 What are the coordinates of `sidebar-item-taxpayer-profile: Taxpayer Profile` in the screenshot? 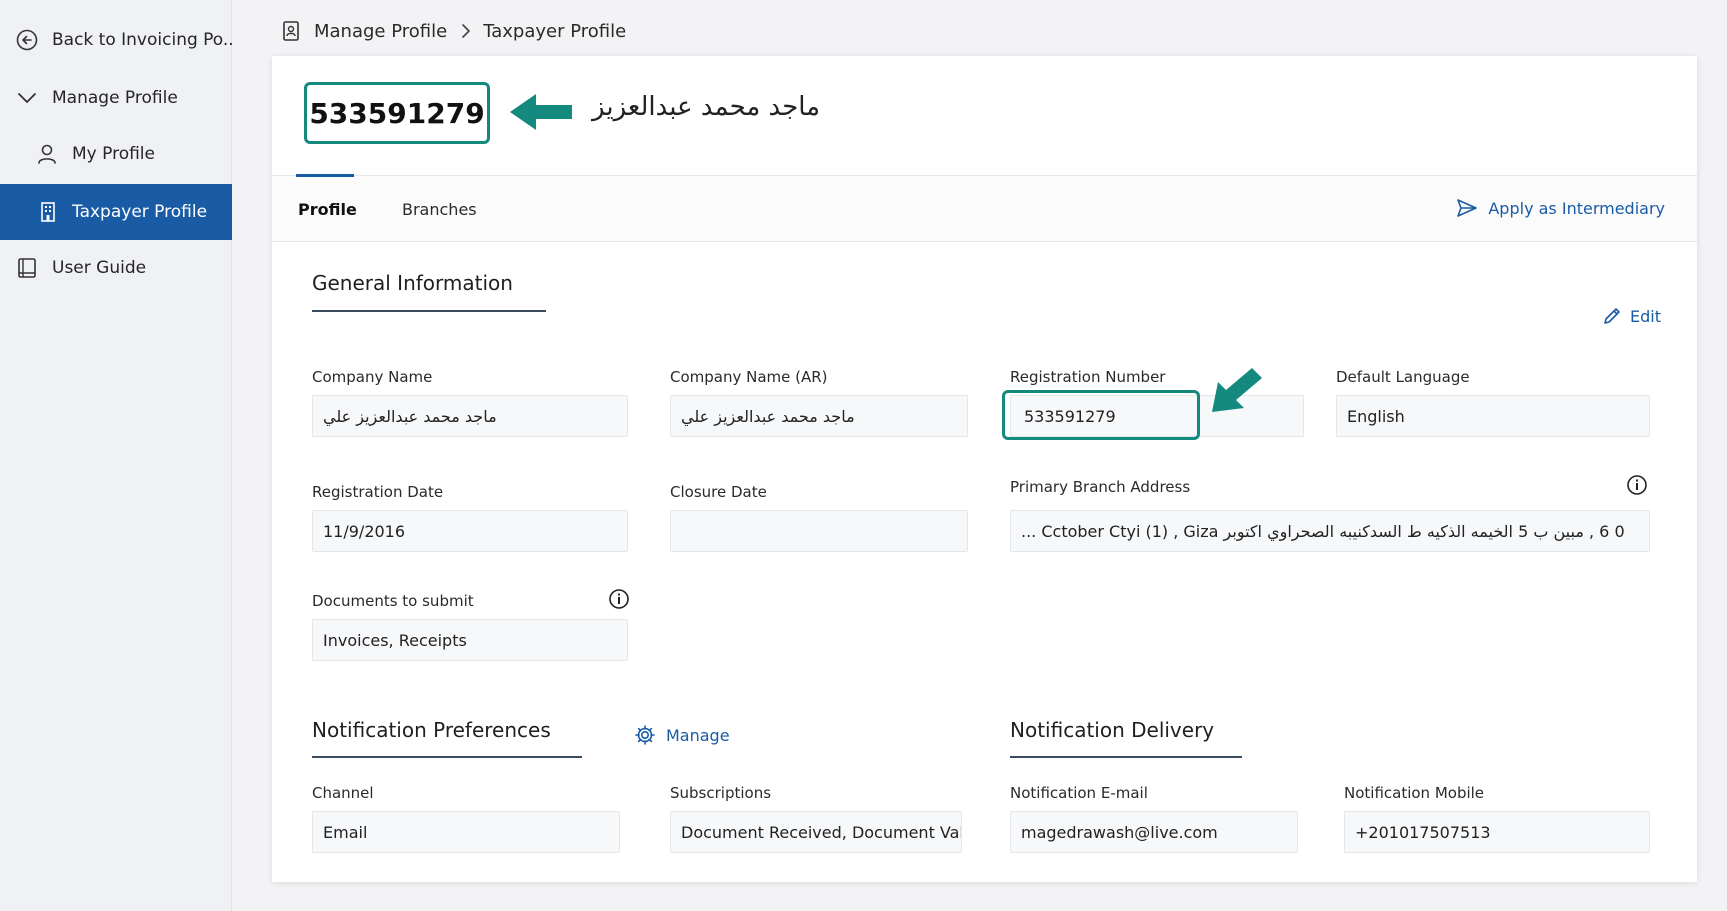 It's located at (116, 212).